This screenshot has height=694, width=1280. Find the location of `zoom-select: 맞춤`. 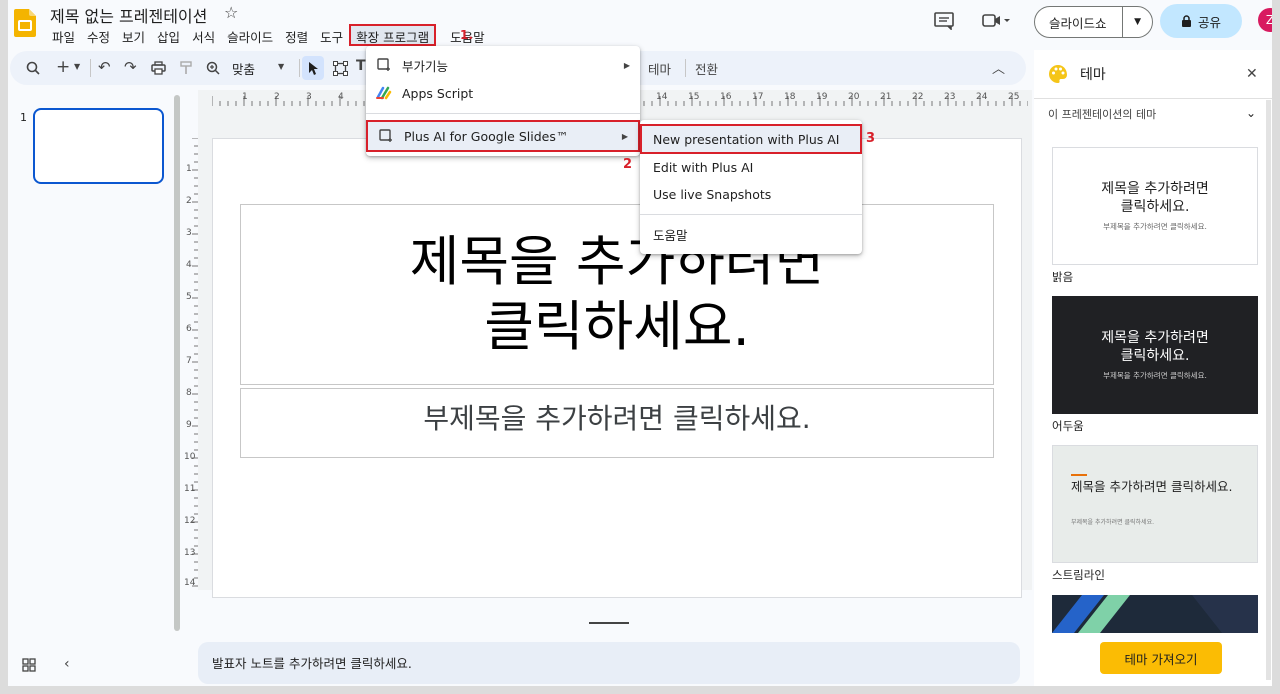

zoom-select: 맞춤 is located at coordinates (243, 68).